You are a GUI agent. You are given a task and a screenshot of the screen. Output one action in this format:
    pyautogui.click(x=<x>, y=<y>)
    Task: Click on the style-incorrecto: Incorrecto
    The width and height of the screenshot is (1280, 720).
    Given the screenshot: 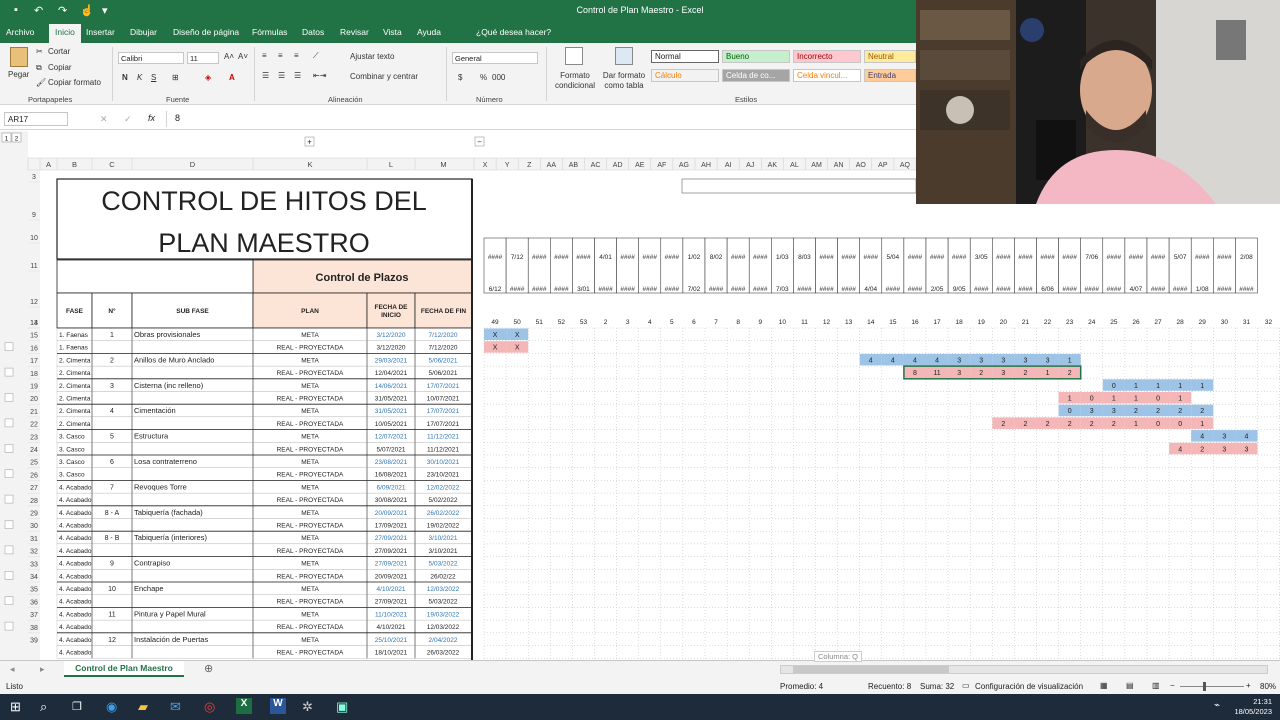 What is the action you would take?
    pyautogui.click(x=827, y=56)
    